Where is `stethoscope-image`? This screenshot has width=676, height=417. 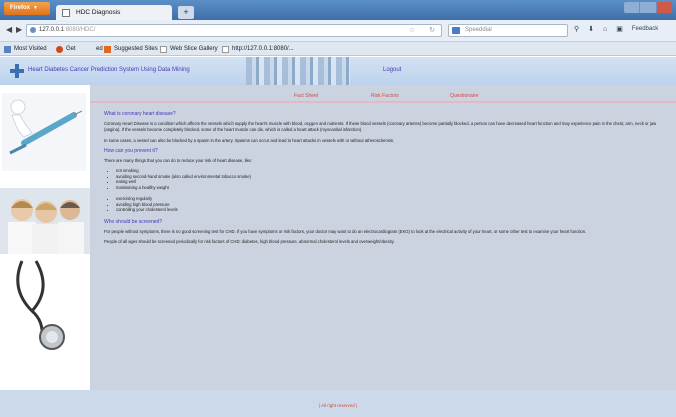 stethoscope-image is located at coordinates (44, 305).